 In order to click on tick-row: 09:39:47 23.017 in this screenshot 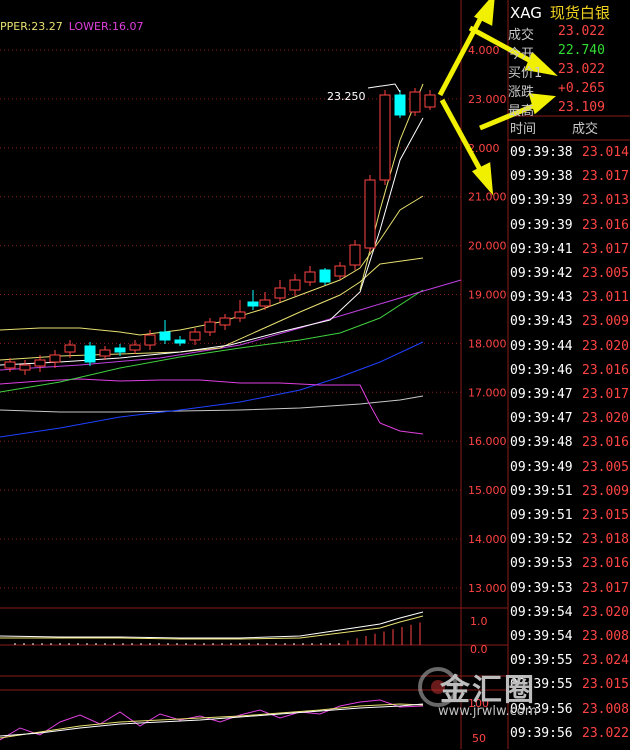, I will do `click(569, 399)`.